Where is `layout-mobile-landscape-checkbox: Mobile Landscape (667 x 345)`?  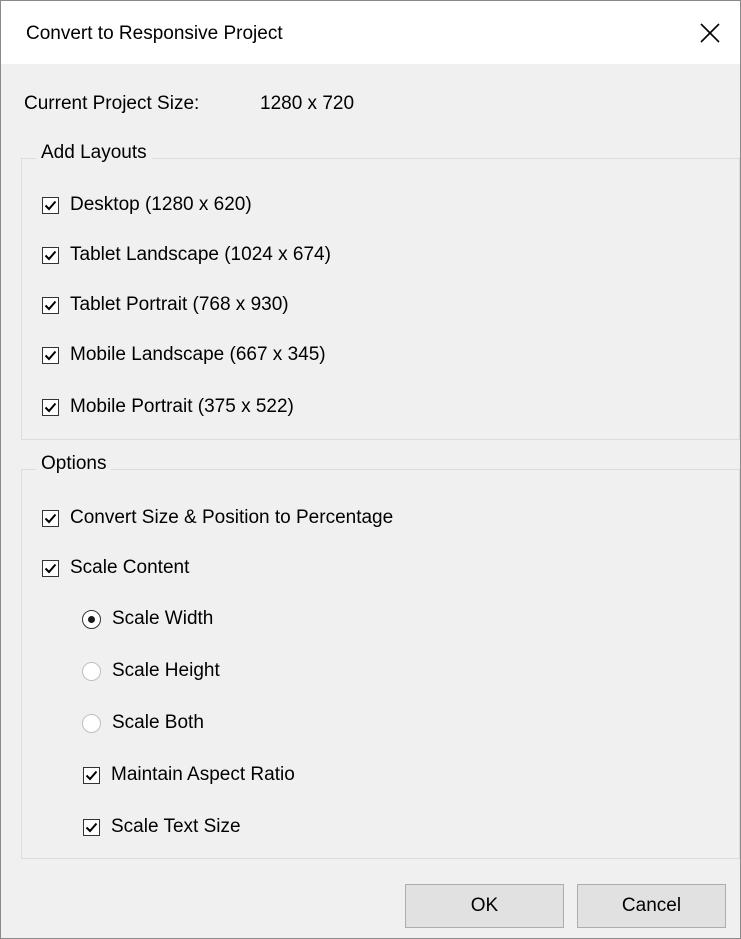
layout-mobile-landscape-checkbox: Mobile Landscape (667 x 345) is located at coordinates (184, 355).